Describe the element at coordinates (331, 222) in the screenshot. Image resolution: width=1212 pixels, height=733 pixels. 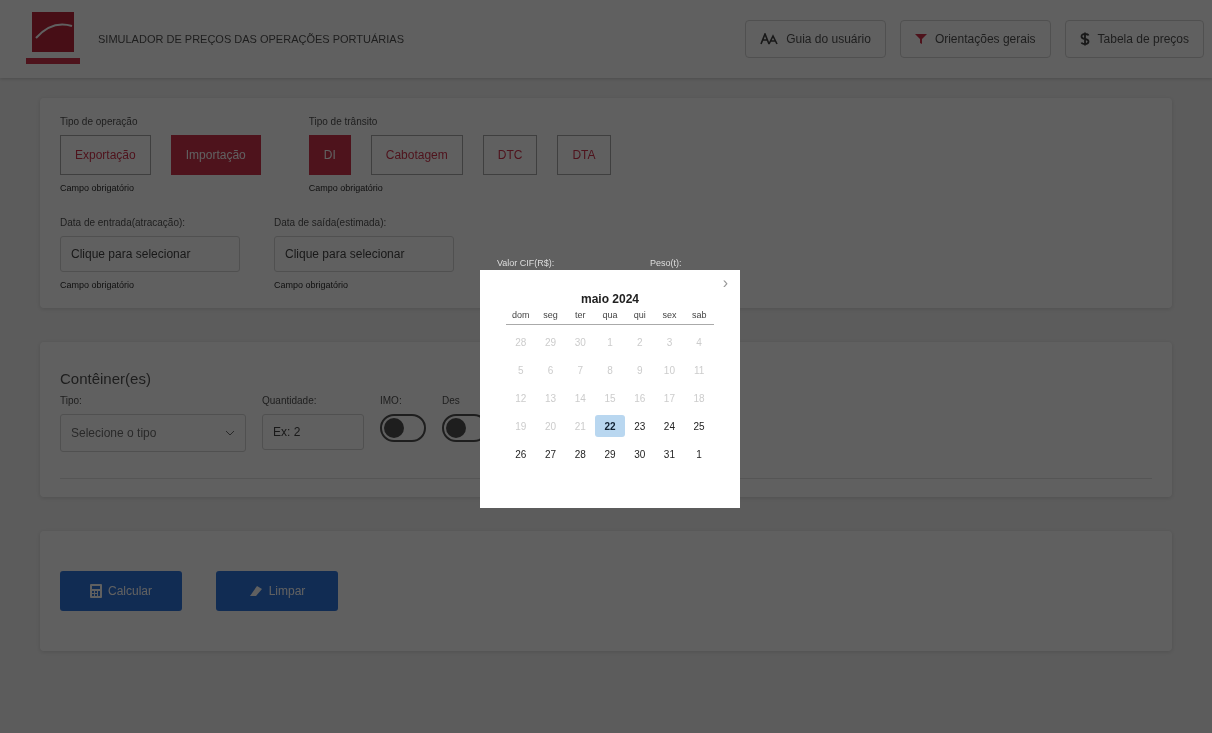
I see `field-label: Data de saída(estimada):` at that location.